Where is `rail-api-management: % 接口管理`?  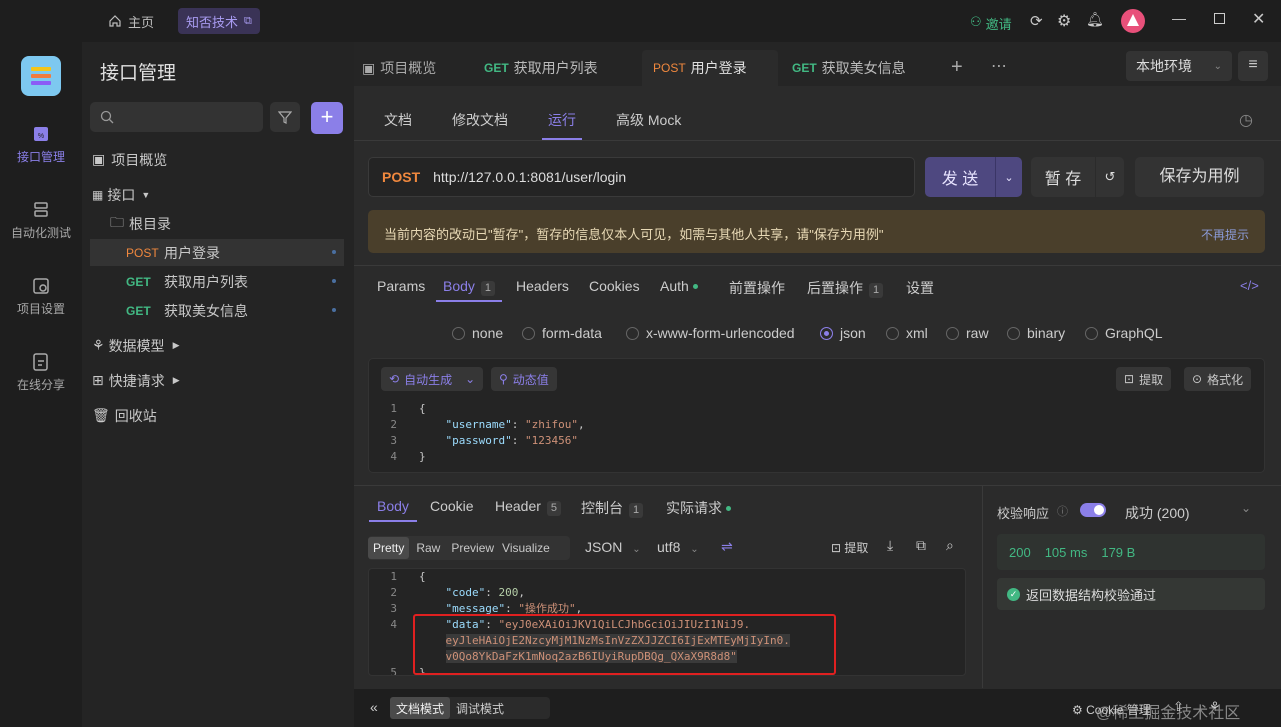
rail-api-management: % 接口管理 is located at coordinates (41, 144).